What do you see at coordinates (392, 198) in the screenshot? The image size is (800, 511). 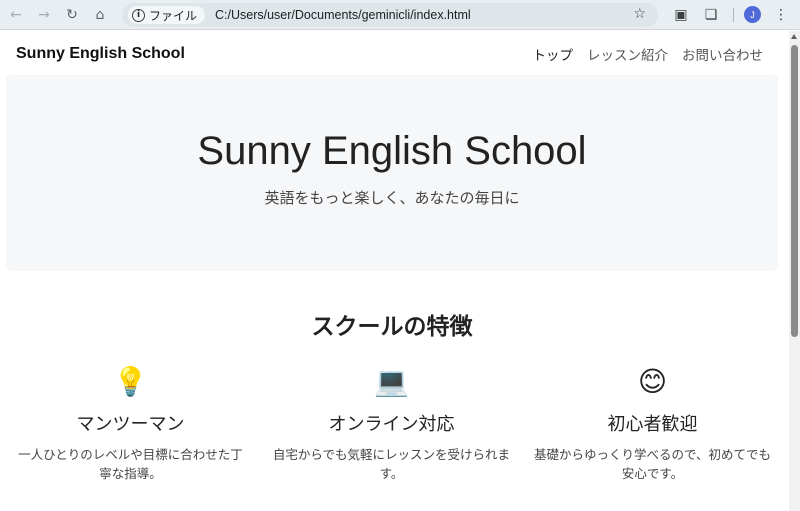 I see `hero-subtitle: 英語をもっと楽しく、あなたの毎日に` at bounding box center [392, 198].